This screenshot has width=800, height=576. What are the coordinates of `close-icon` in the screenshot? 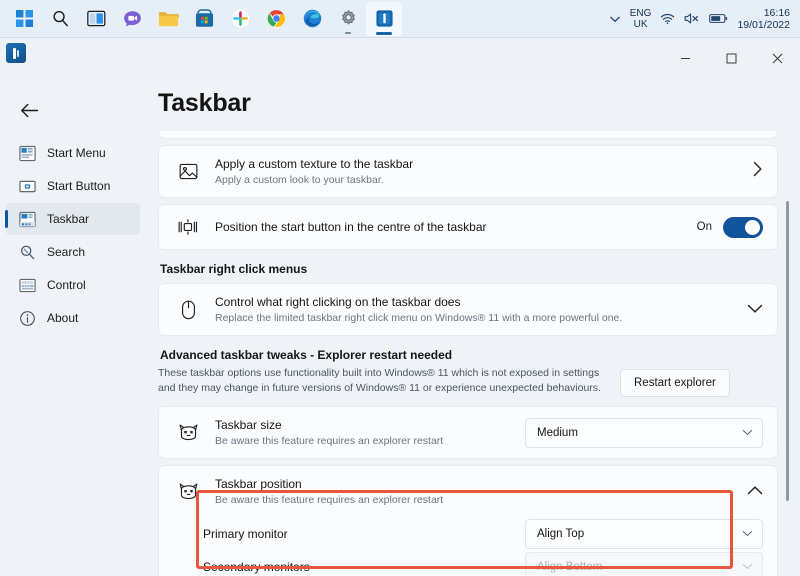 It's located at (777, 58).